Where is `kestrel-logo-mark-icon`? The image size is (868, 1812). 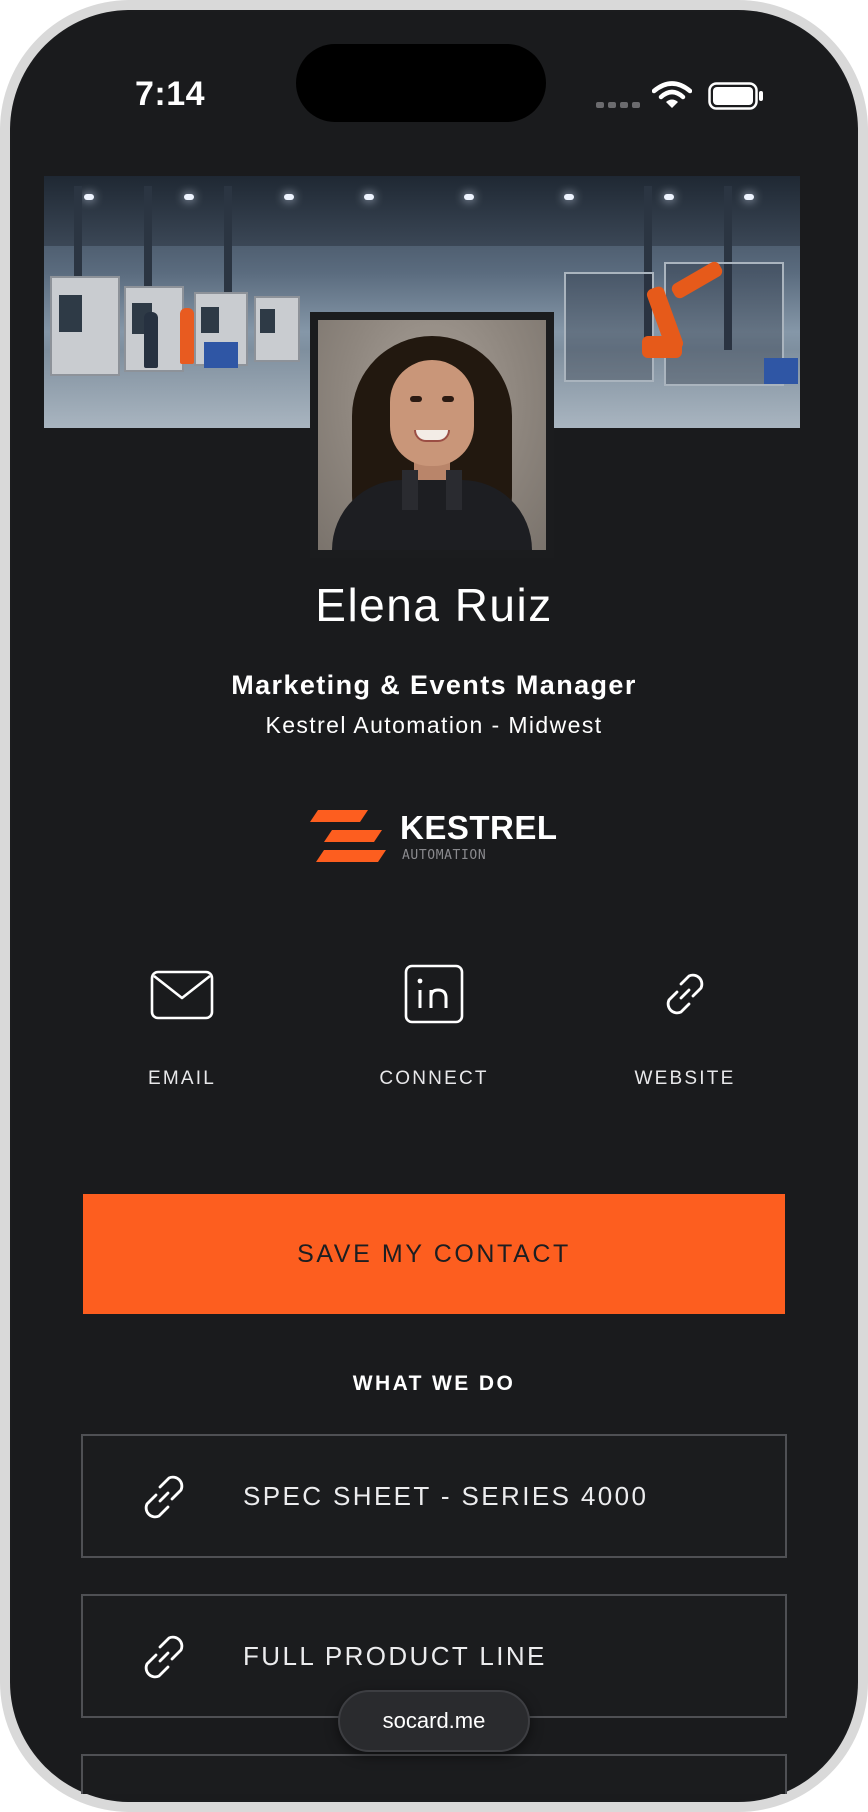
kestrel-logo-mark-icon is located at coordinates (348, 836).